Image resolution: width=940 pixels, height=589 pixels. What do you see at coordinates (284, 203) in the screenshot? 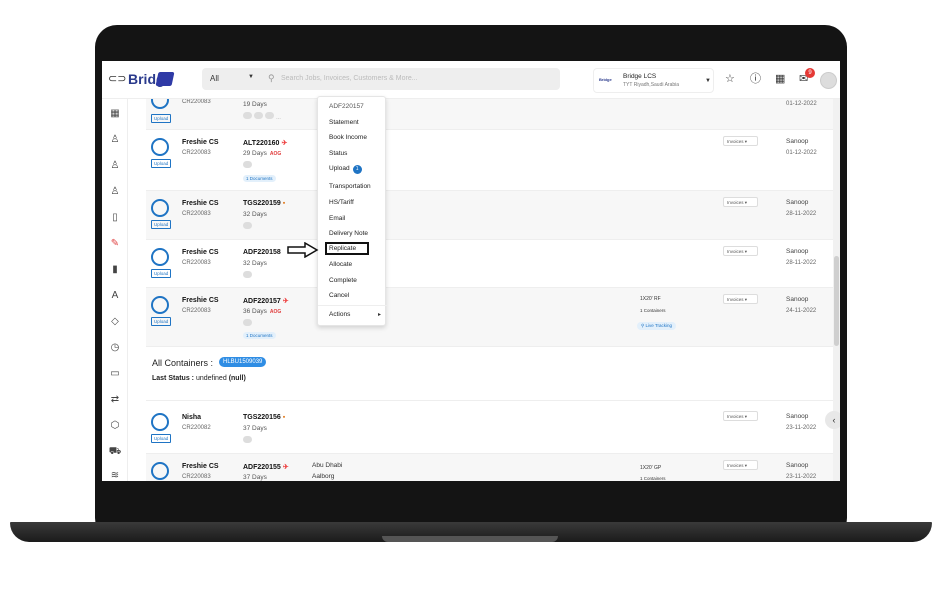
I see `truck-icon: ▪` at bounding box center [284, 203].